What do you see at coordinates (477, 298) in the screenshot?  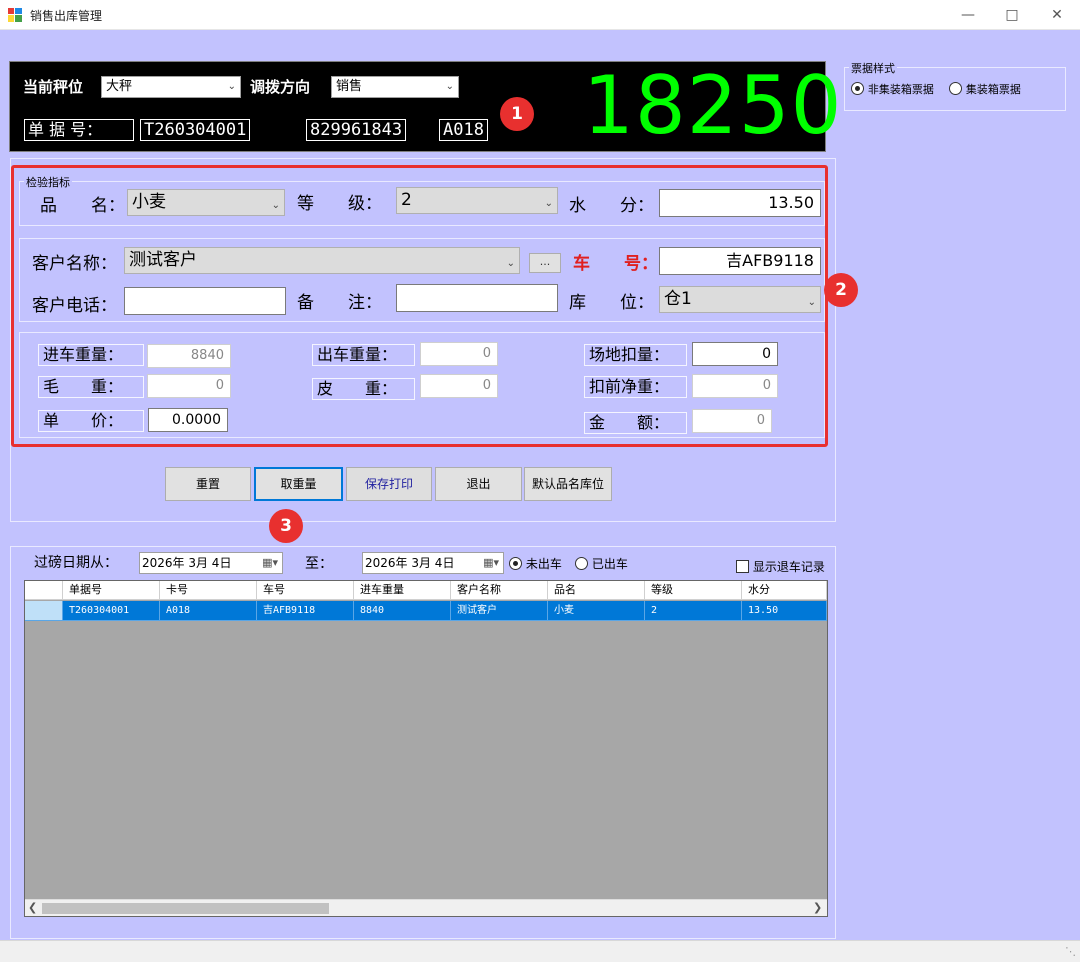 I see `remark-input` at bounding box center [477, 298].